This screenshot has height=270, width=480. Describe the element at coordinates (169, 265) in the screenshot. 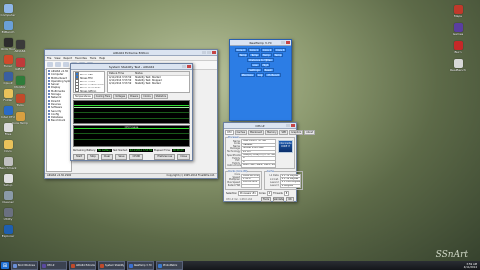

I see `taskbar-item: PhotoMatrix` at that location.